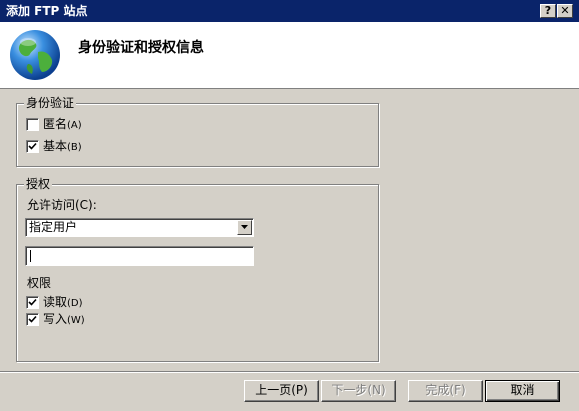 Image resolution: width=579 pixels, height=411 pixels. What do you see at coordinates (62, 205) in the screenshot?
I see `allow-access-label: 允许访问(C):` at bounding box center [62, 205].